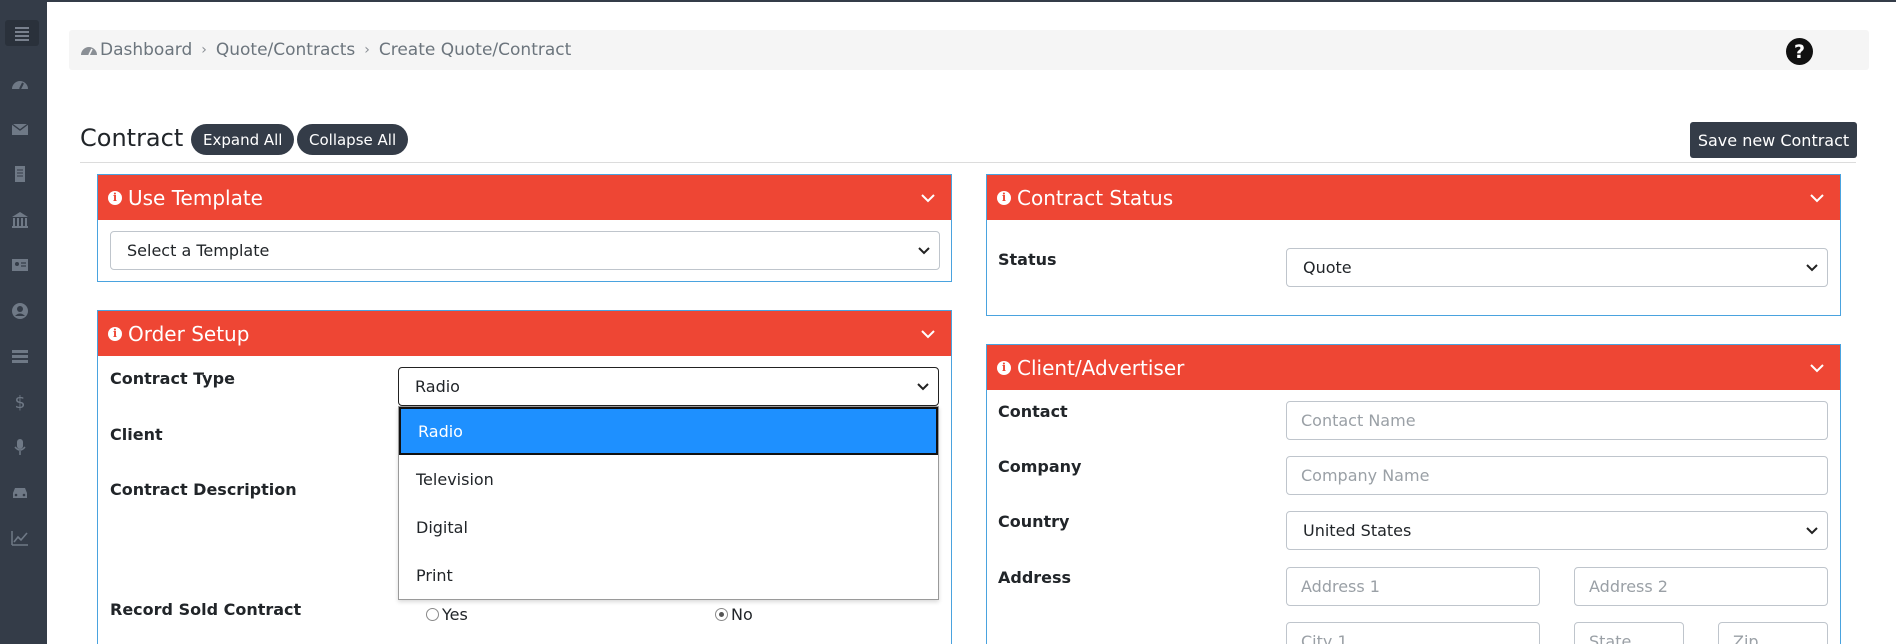 The width and height of the screenshot is (1896, 644). I want to click on company-name-input: Company Name, so click(1557, 475).